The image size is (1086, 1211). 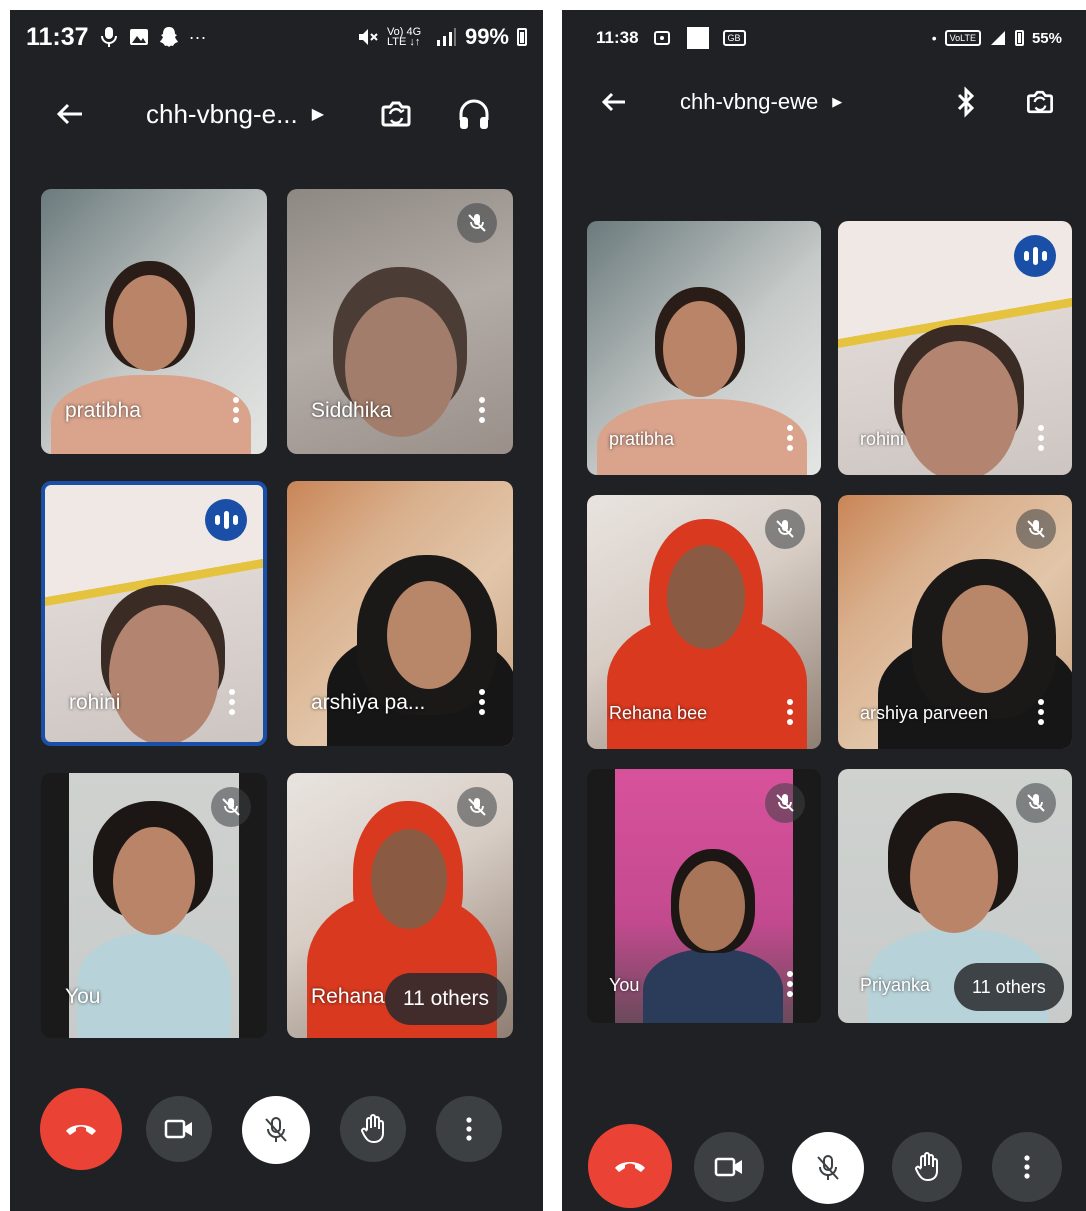 I want to click on participant-tile: Rehana 11 others, so click(x=400, y=905).